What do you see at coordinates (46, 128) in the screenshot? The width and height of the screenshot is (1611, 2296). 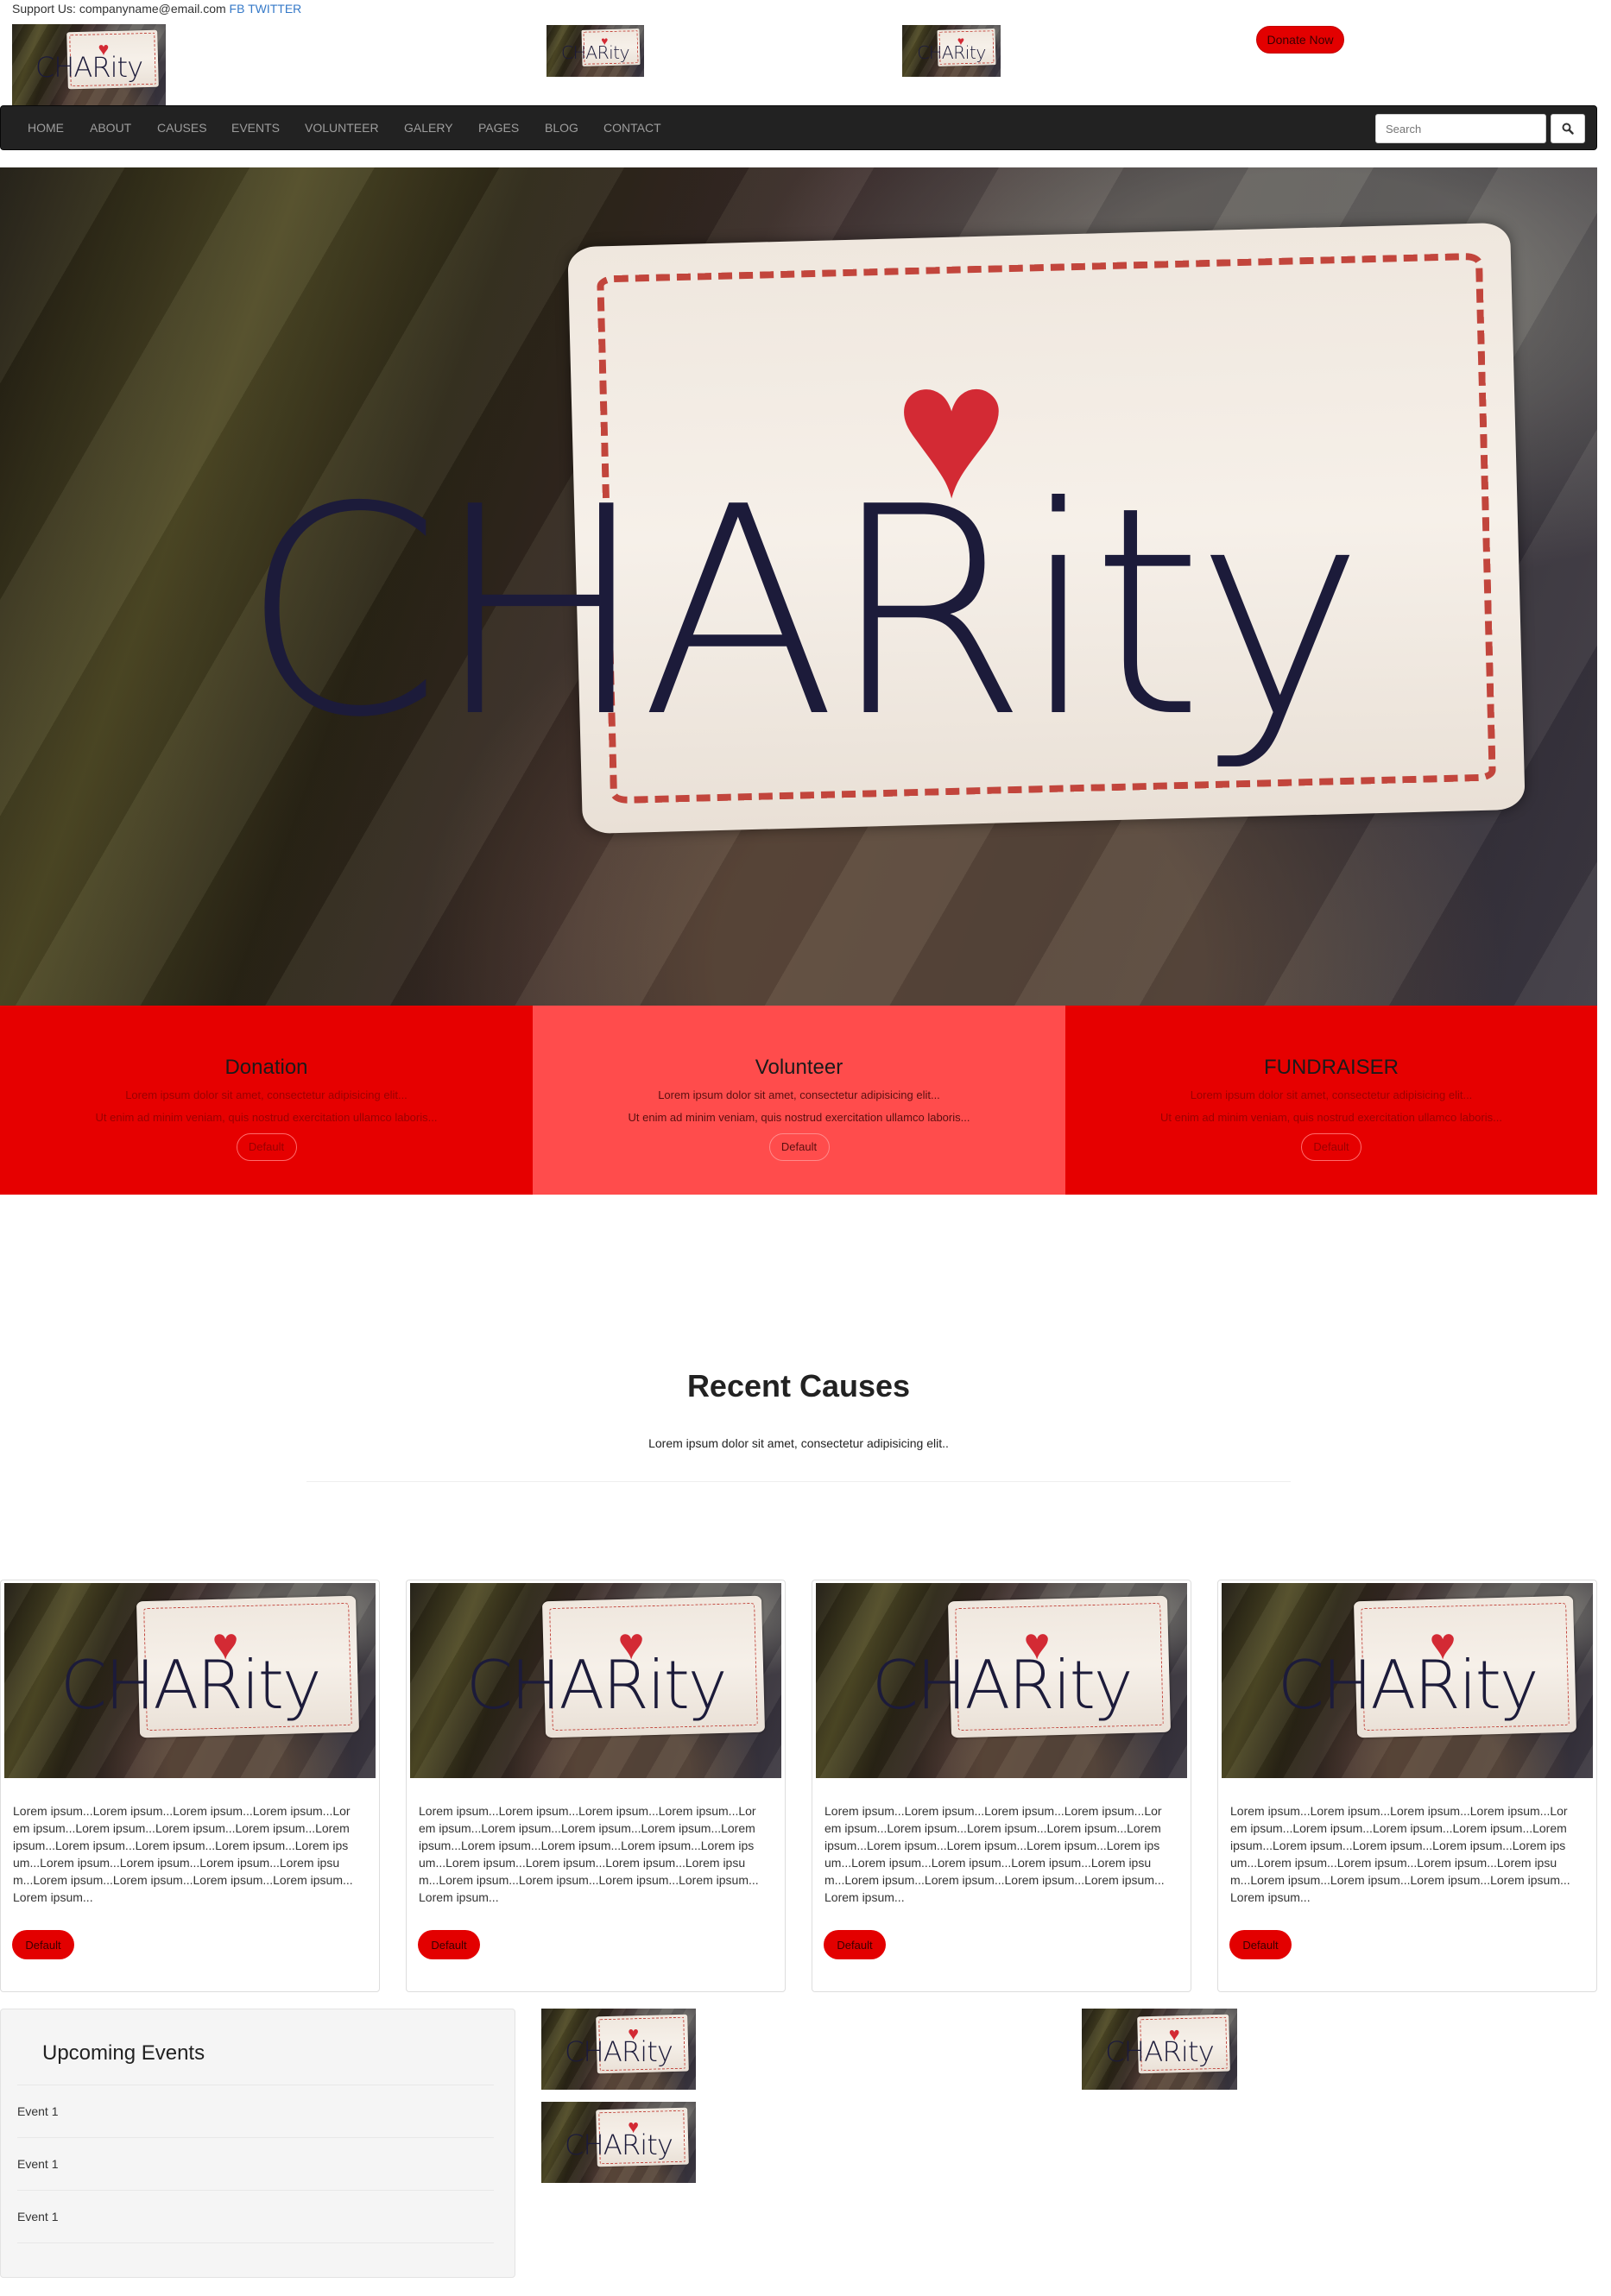 I see `nav-home: HOME` at bounding box center [46, 128].